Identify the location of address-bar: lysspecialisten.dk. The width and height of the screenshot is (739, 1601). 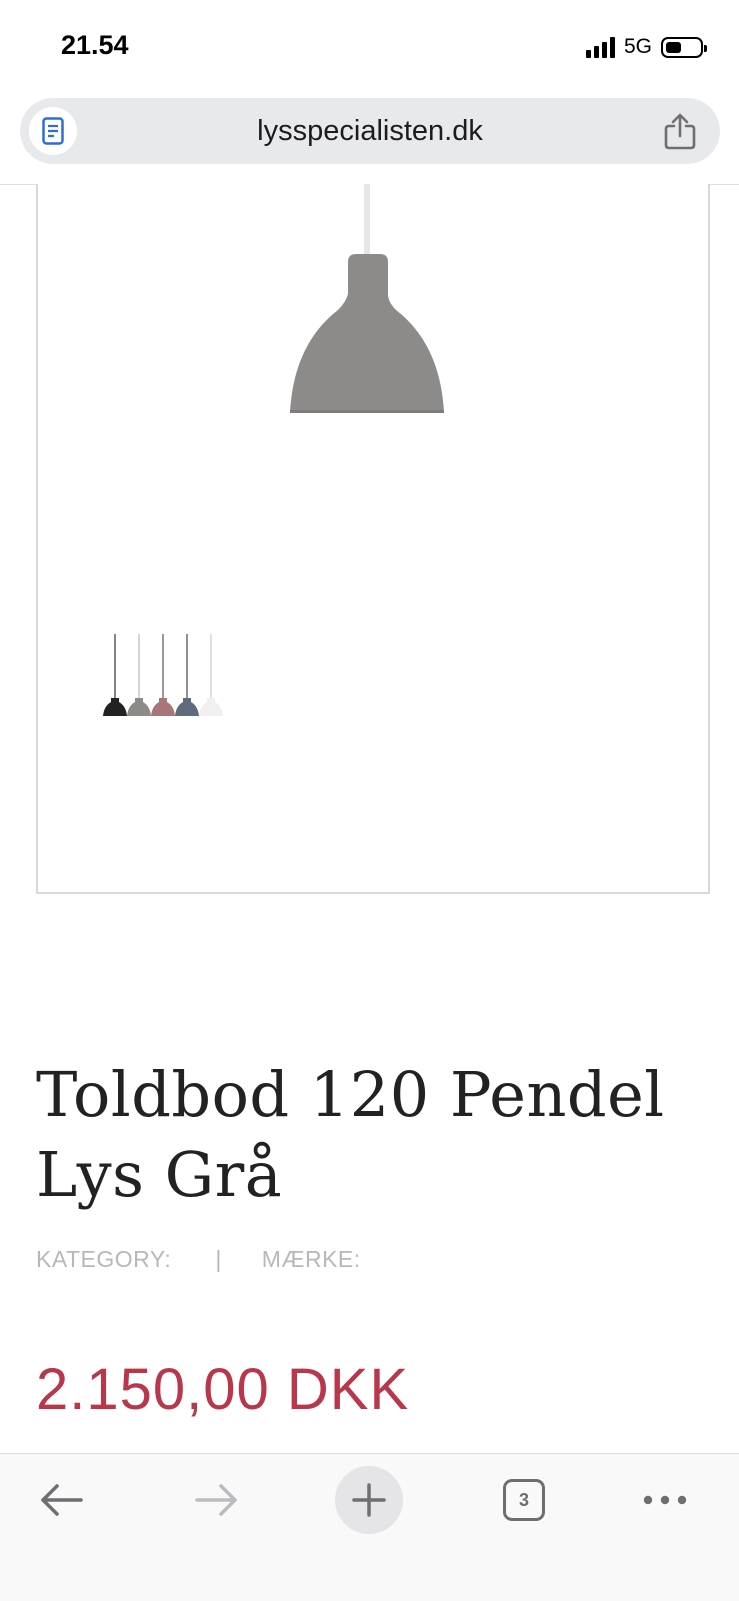
(370, 131).